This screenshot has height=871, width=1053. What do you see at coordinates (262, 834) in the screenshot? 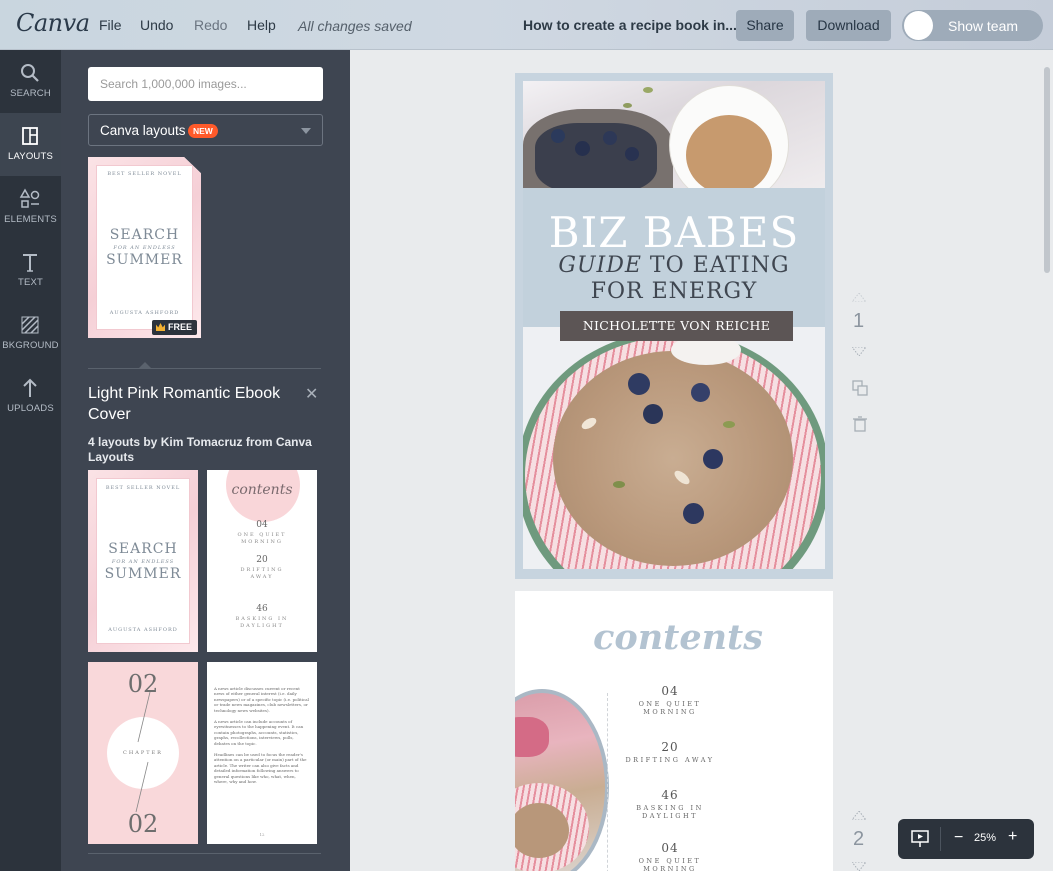
I see `thumb-article-page: 12` at bounding box center [262, 834].